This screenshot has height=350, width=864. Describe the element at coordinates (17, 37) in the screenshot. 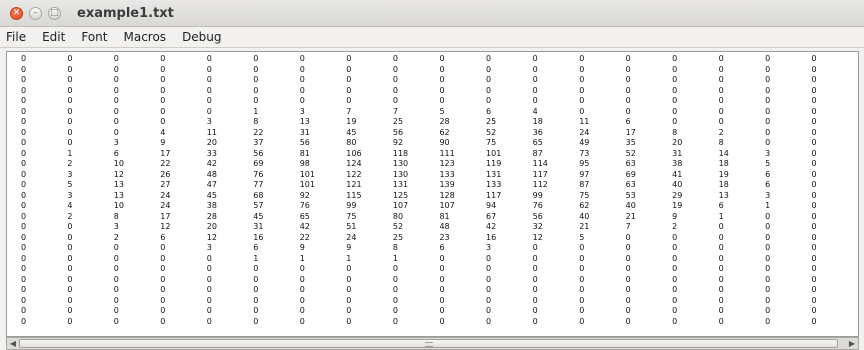

I see `menu-file: File` at that location.